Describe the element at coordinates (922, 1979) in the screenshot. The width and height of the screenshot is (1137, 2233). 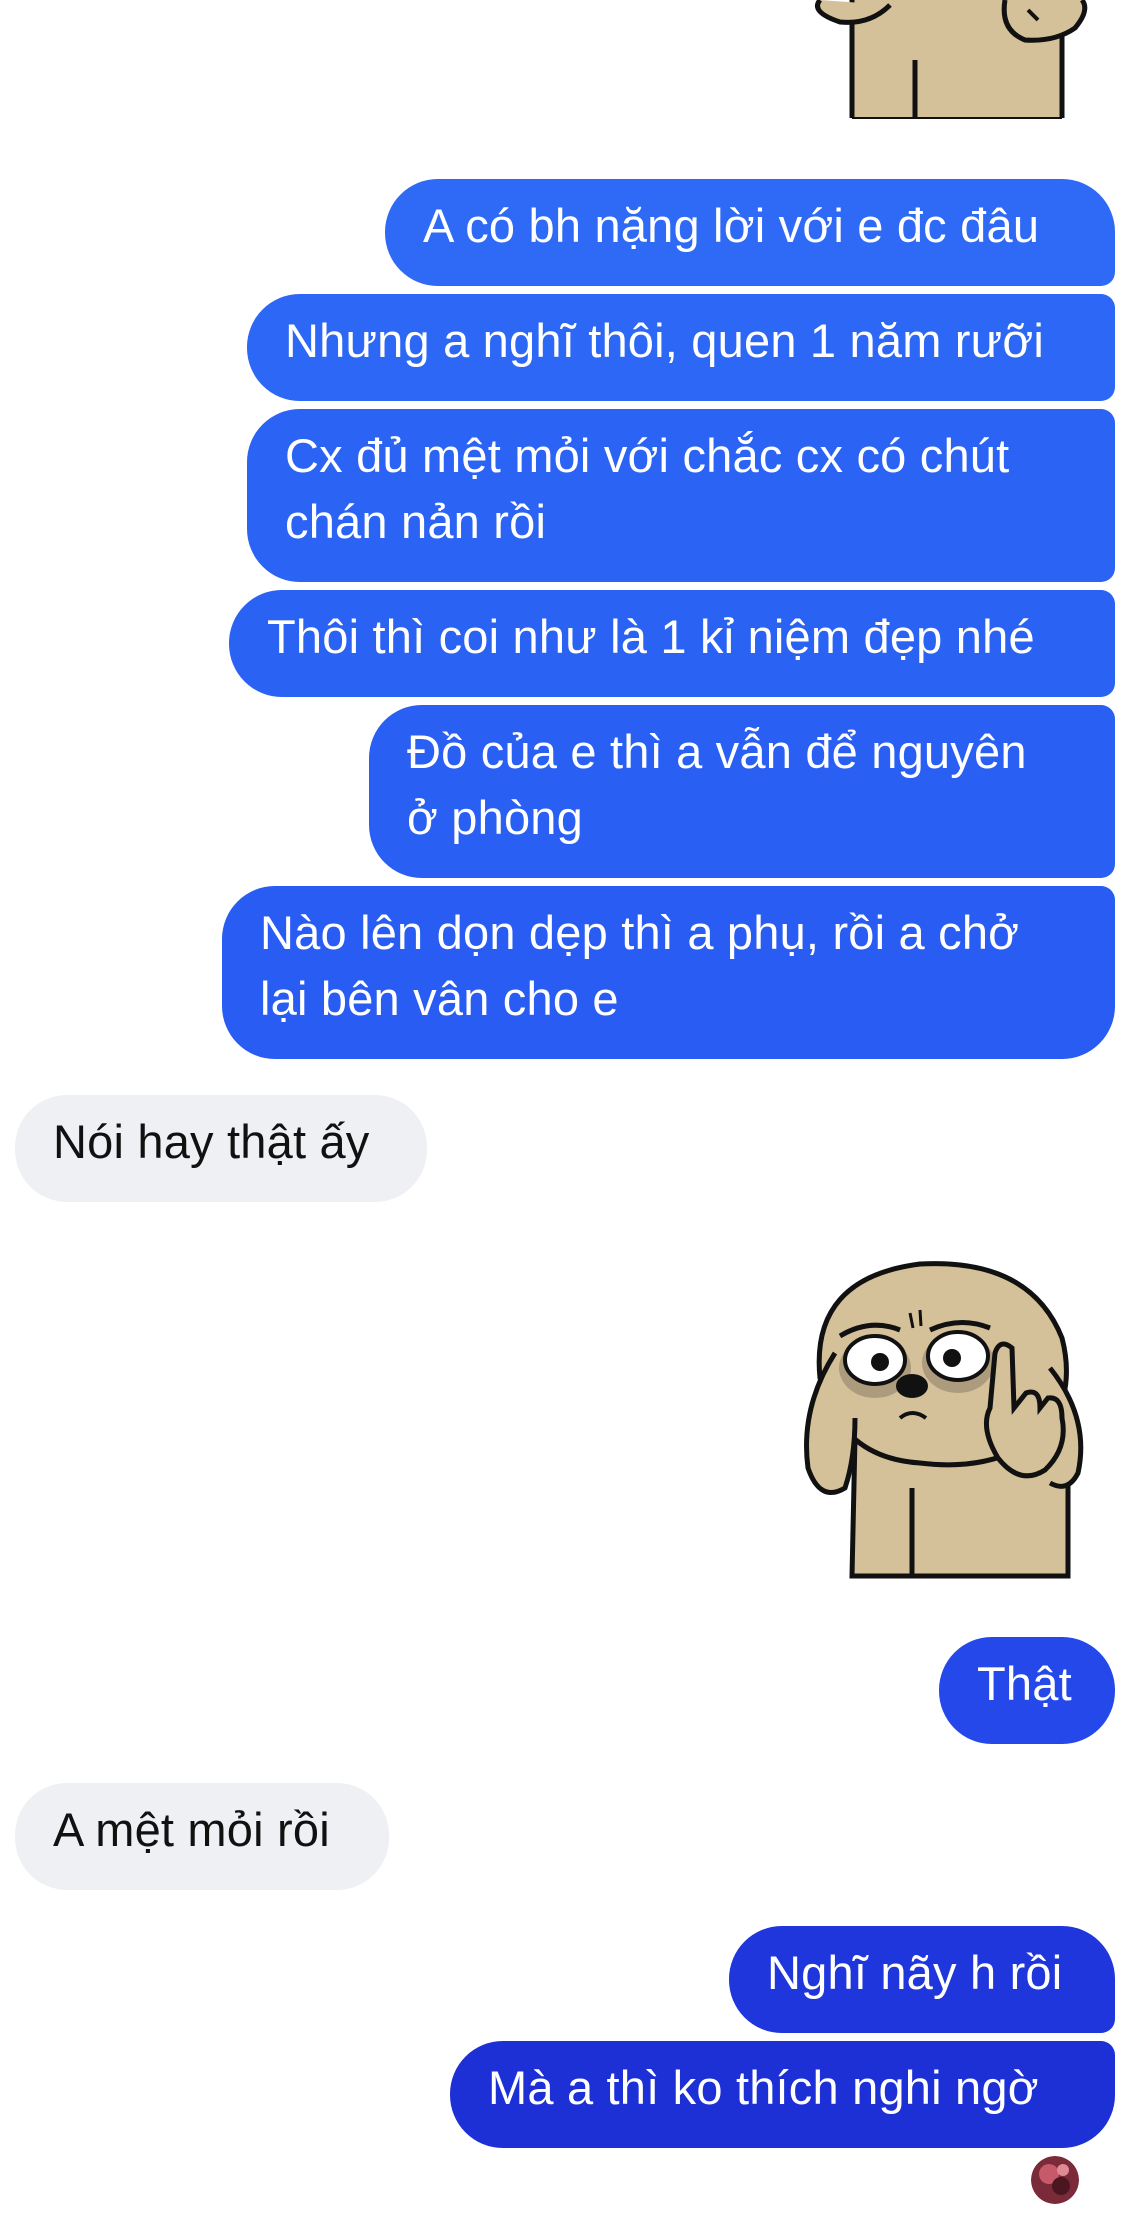
I see `outgoing-message-bubble: Nghĩ nãy h rồi` at that location.